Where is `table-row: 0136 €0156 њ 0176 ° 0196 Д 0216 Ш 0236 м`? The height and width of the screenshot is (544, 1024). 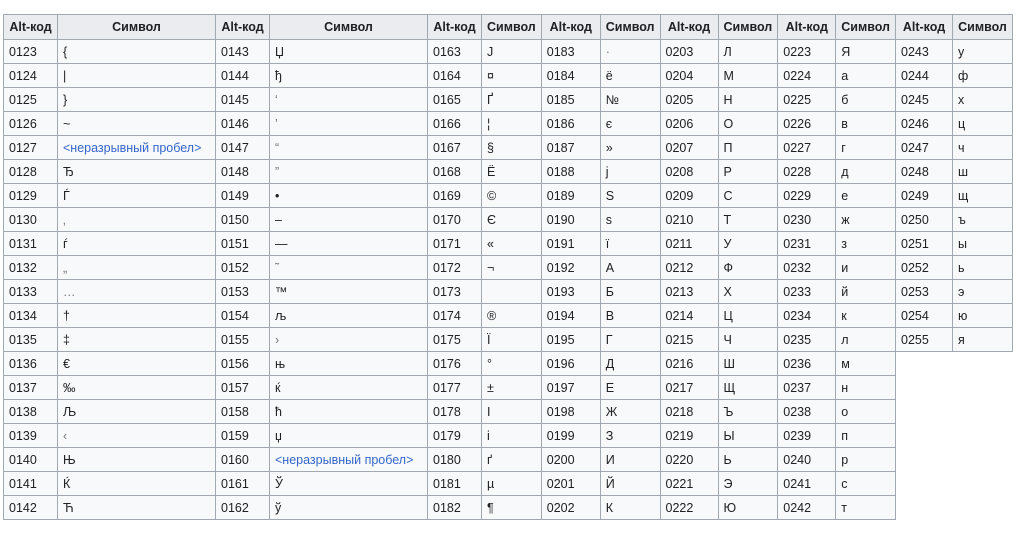
table-row: 0136 €0156 њ 0176 ° 0196 Д 0216 Ш 0236 м is located at coordinates (508, 363).